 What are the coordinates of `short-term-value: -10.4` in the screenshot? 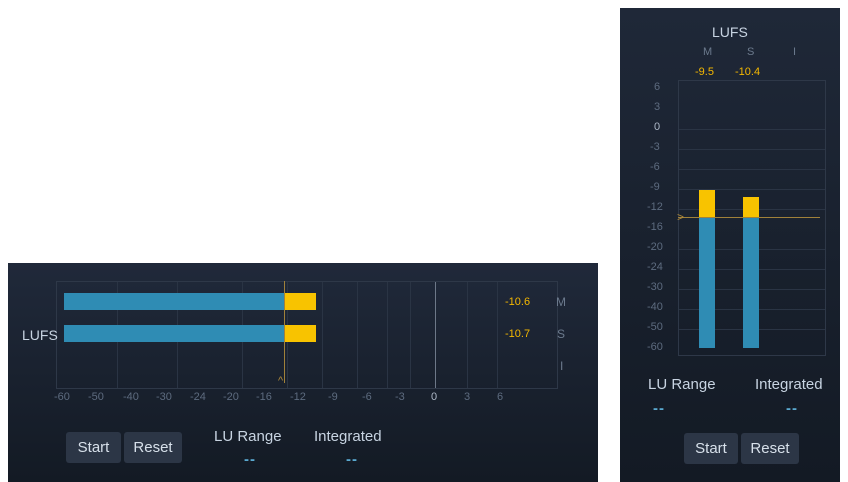 It's located at (748, 72).